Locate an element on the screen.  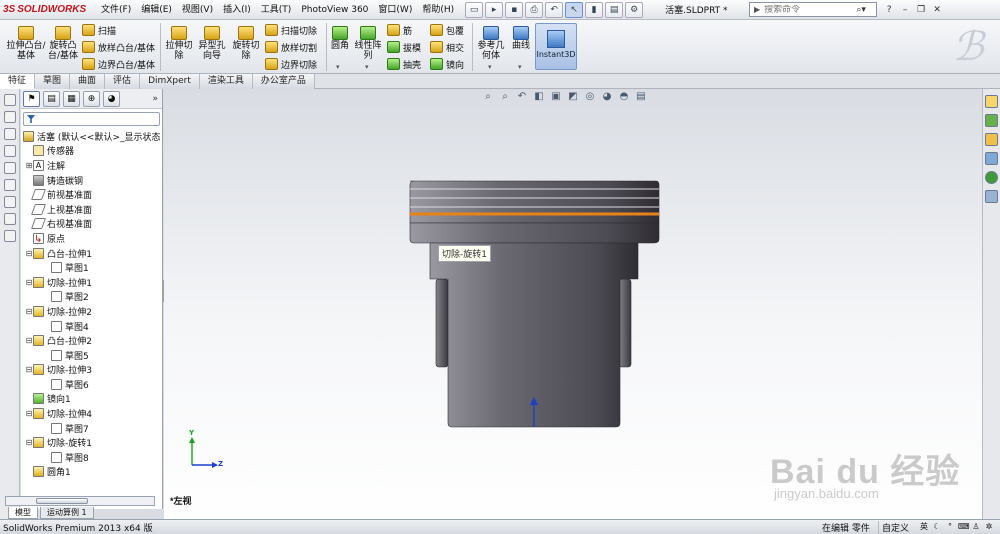
draft-button: 拔模 is located at coordinates (404, 47).